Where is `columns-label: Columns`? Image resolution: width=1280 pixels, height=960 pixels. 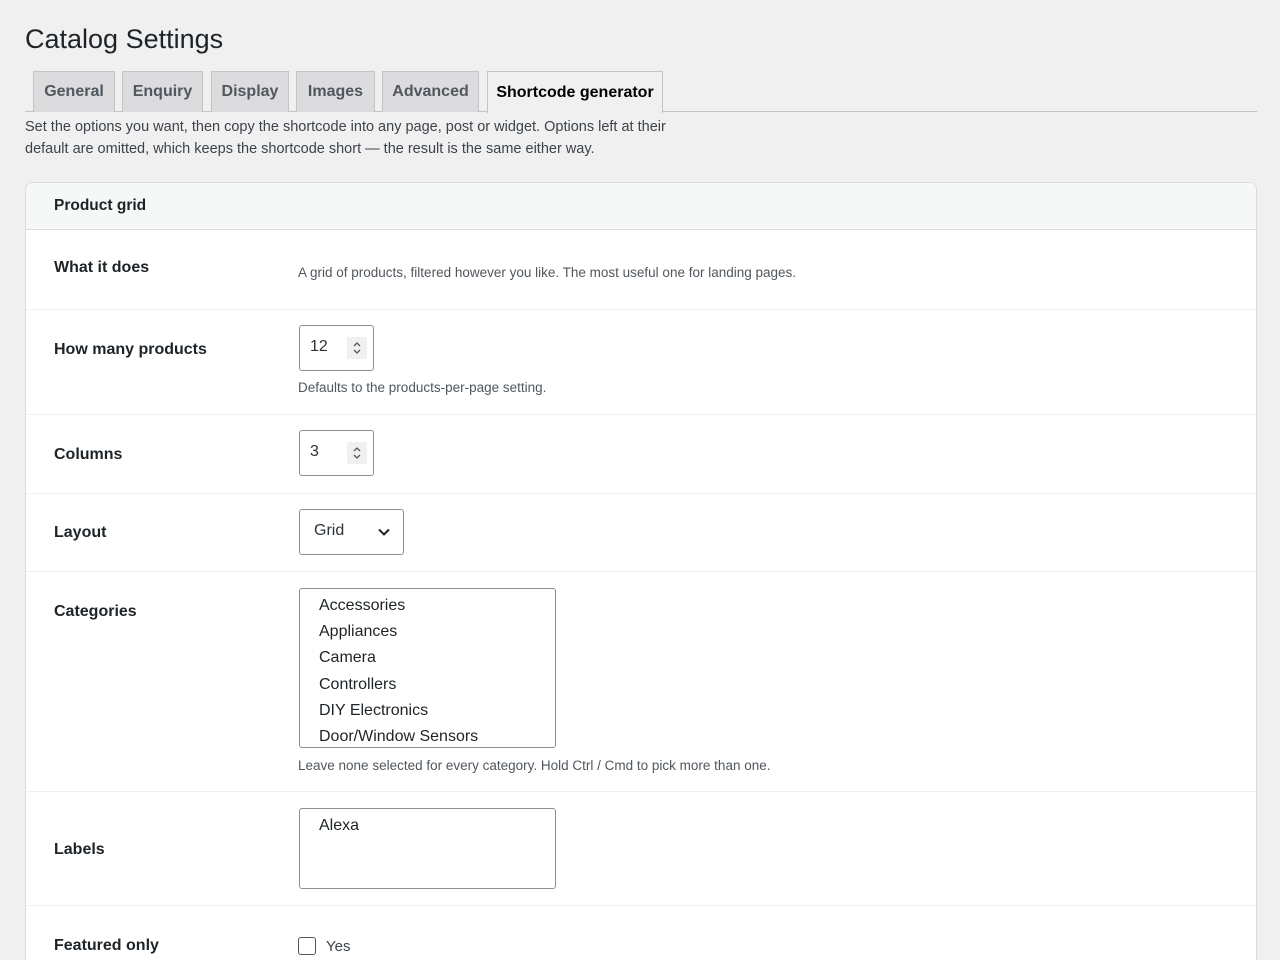
columns-label: Columns is located at coordinates (88, 454).